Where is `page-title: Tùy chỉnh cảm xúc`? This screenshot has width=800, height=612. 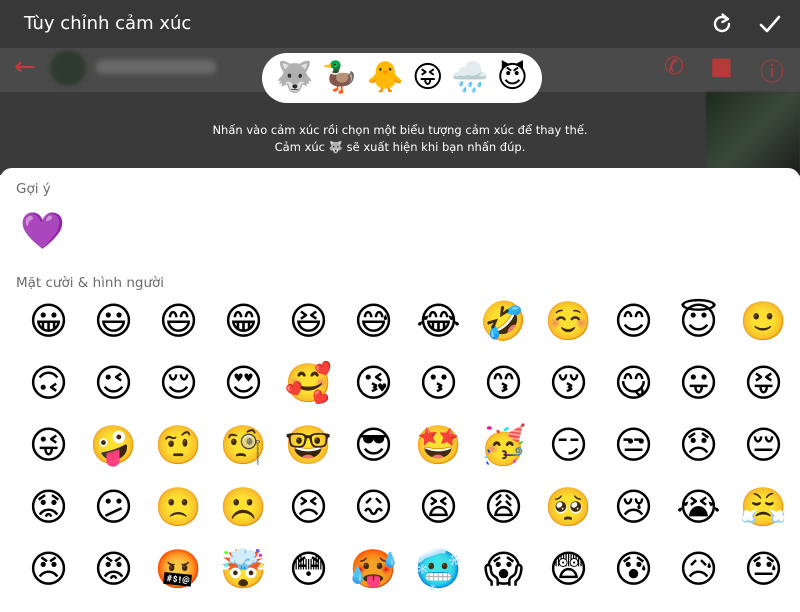 page-title: Tùy chỉnh cảm xúc is located at coordinates (108, 23).